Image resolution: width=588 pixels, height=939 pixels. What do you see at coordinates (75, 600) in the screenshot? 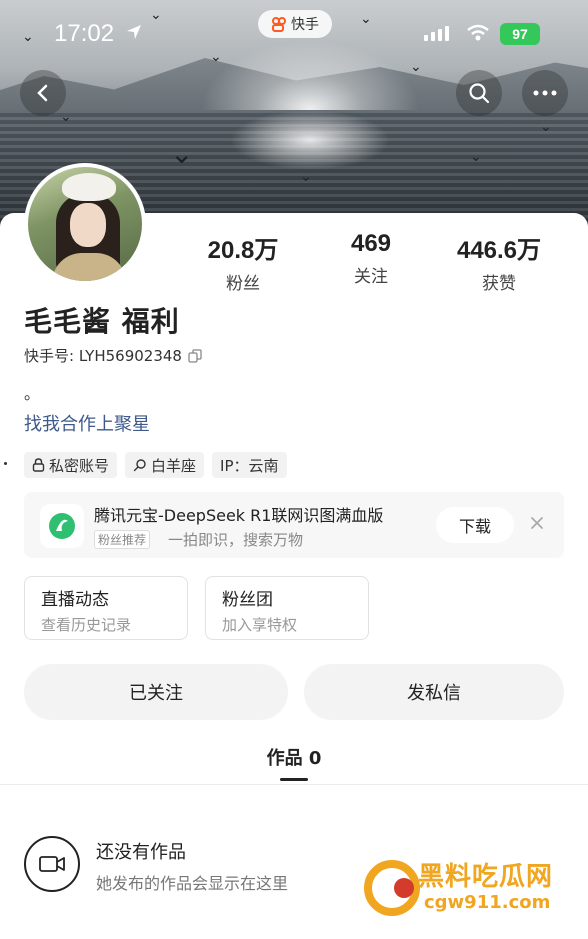
I see `card-title: 直播动态` at bounding box center [75, 600].